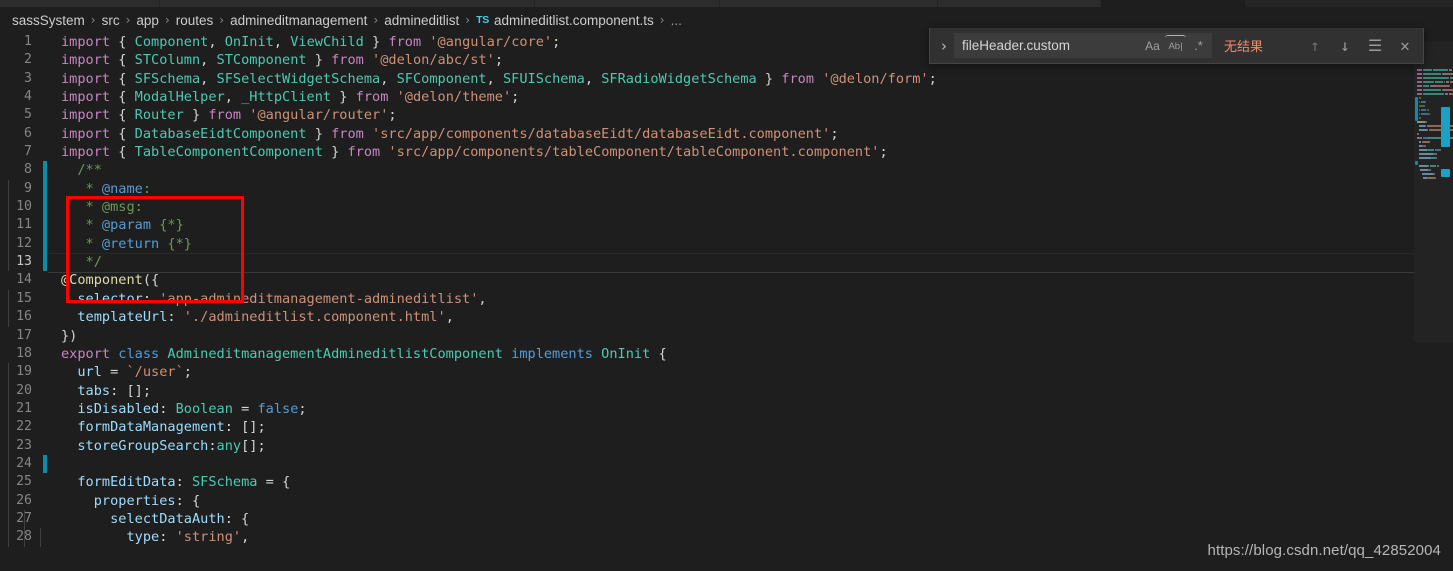  I want to click on code-line: 20 tabs: [];, so click(707, 390).